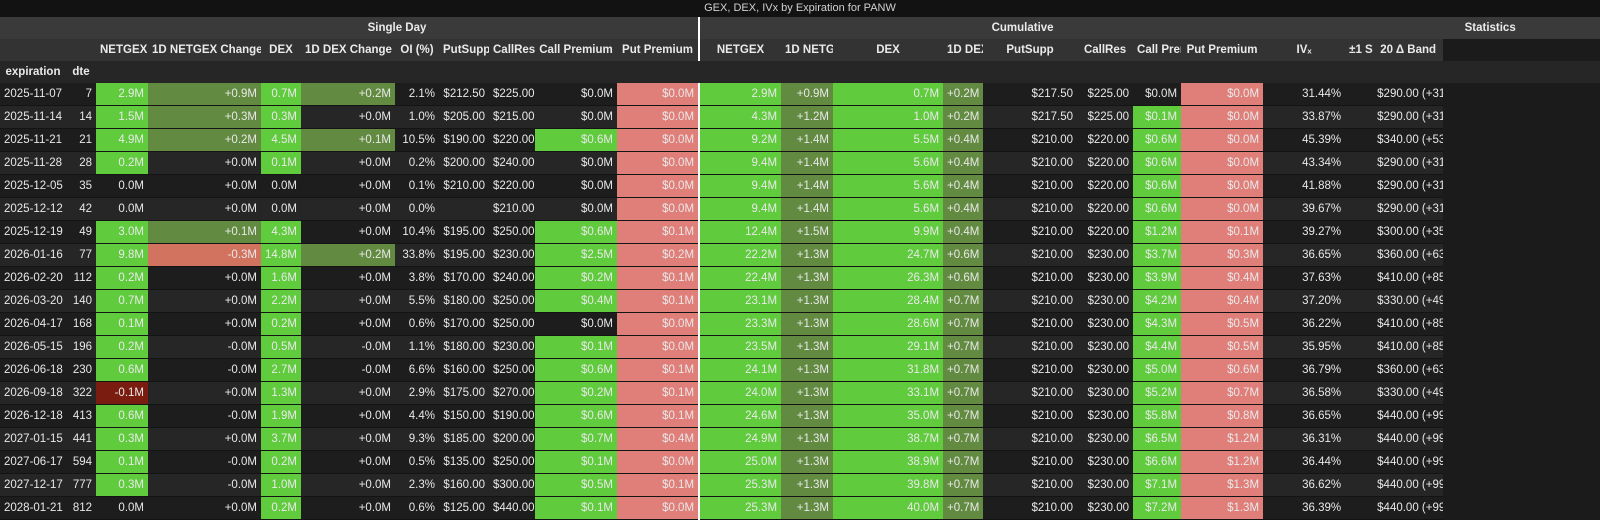  What do you see at coordinates (464, 255) in the screenshot?
I see `cell-putsupp: $195.00` at bounding box center [464, 255].